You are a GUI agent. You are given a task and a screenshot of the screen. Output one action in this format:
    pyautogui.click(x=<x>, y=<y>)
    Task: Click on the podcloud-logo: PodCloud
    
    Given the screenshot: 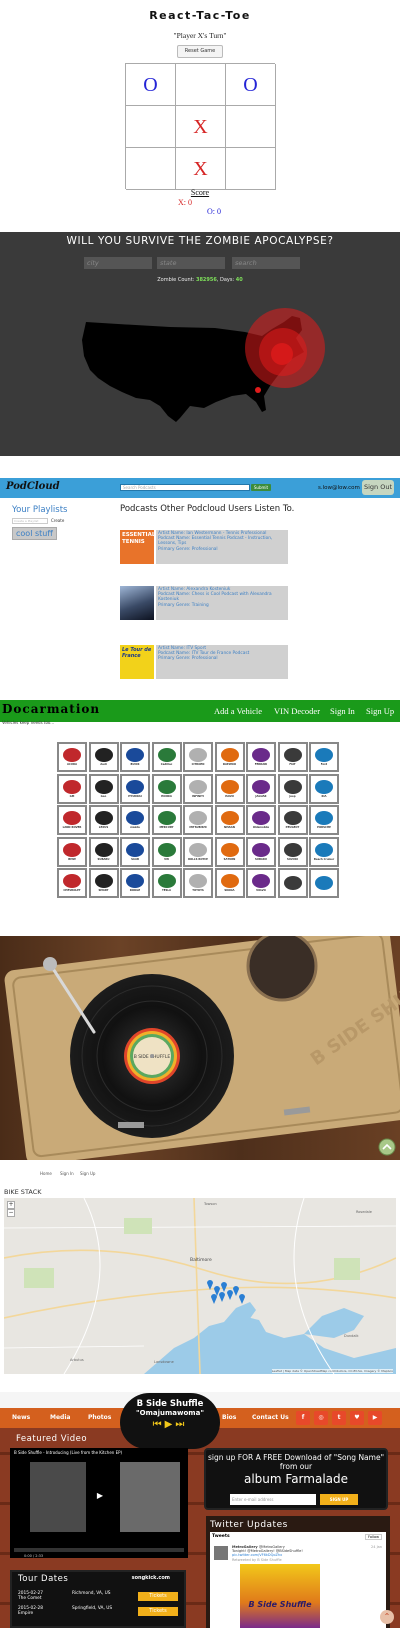 What is the action you would take?
    pyautogui.click(x=33, y=486)
    